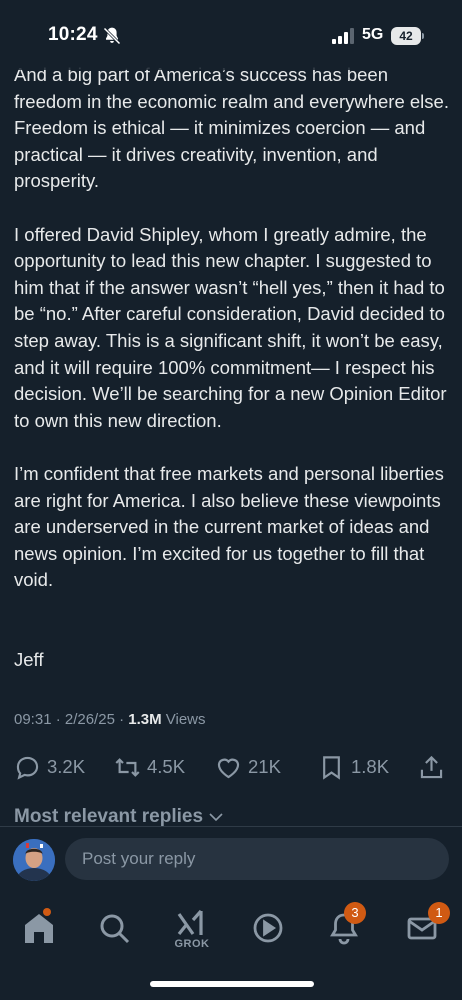 Image resolution: width=462 pixels, height=1000 pixels. Describe the element at coordinates (406, 36) in the screenshot. I see `battery-icon: 42` at that location.